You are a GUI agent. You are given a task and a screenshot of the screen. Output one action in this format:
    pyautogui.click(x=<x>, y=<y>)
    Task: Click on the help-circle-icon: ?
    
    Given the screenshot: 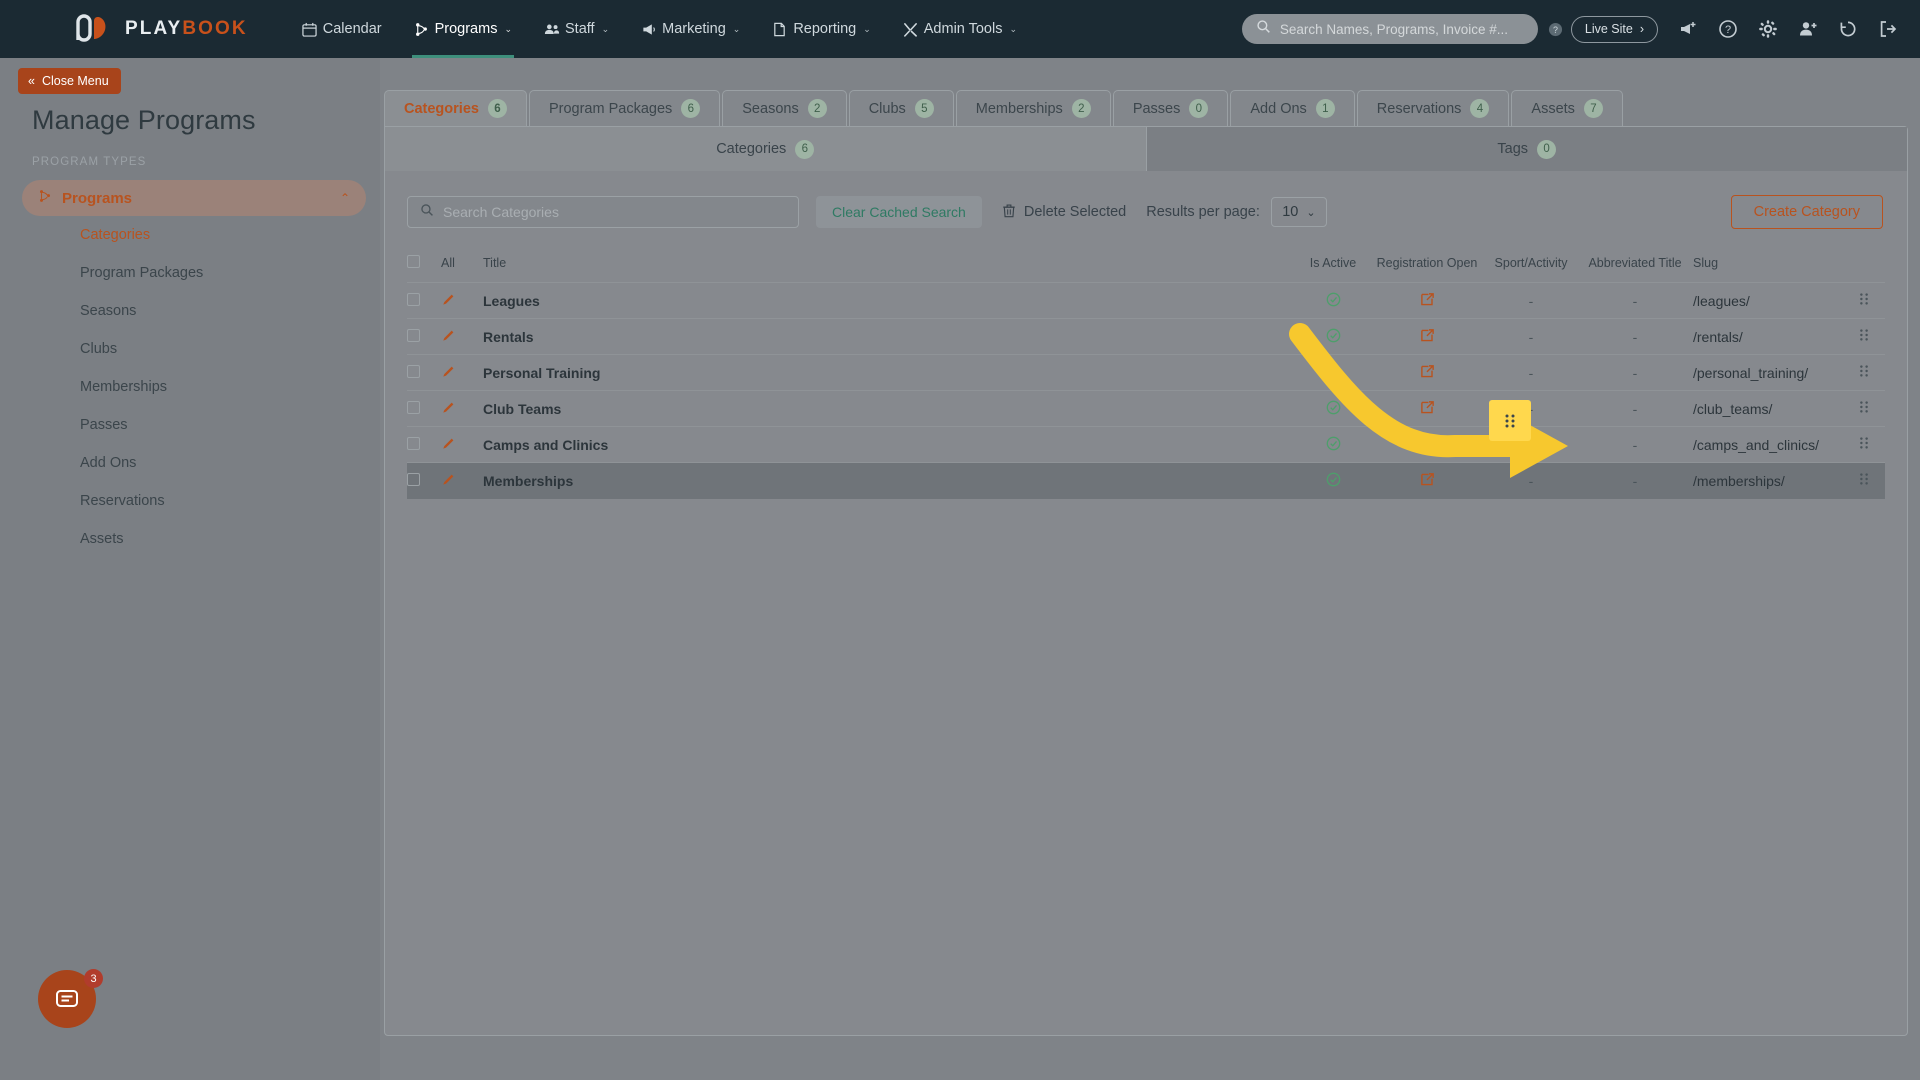 What is the action you would take?
    pyautogui.click(x=1728, y=29)
    